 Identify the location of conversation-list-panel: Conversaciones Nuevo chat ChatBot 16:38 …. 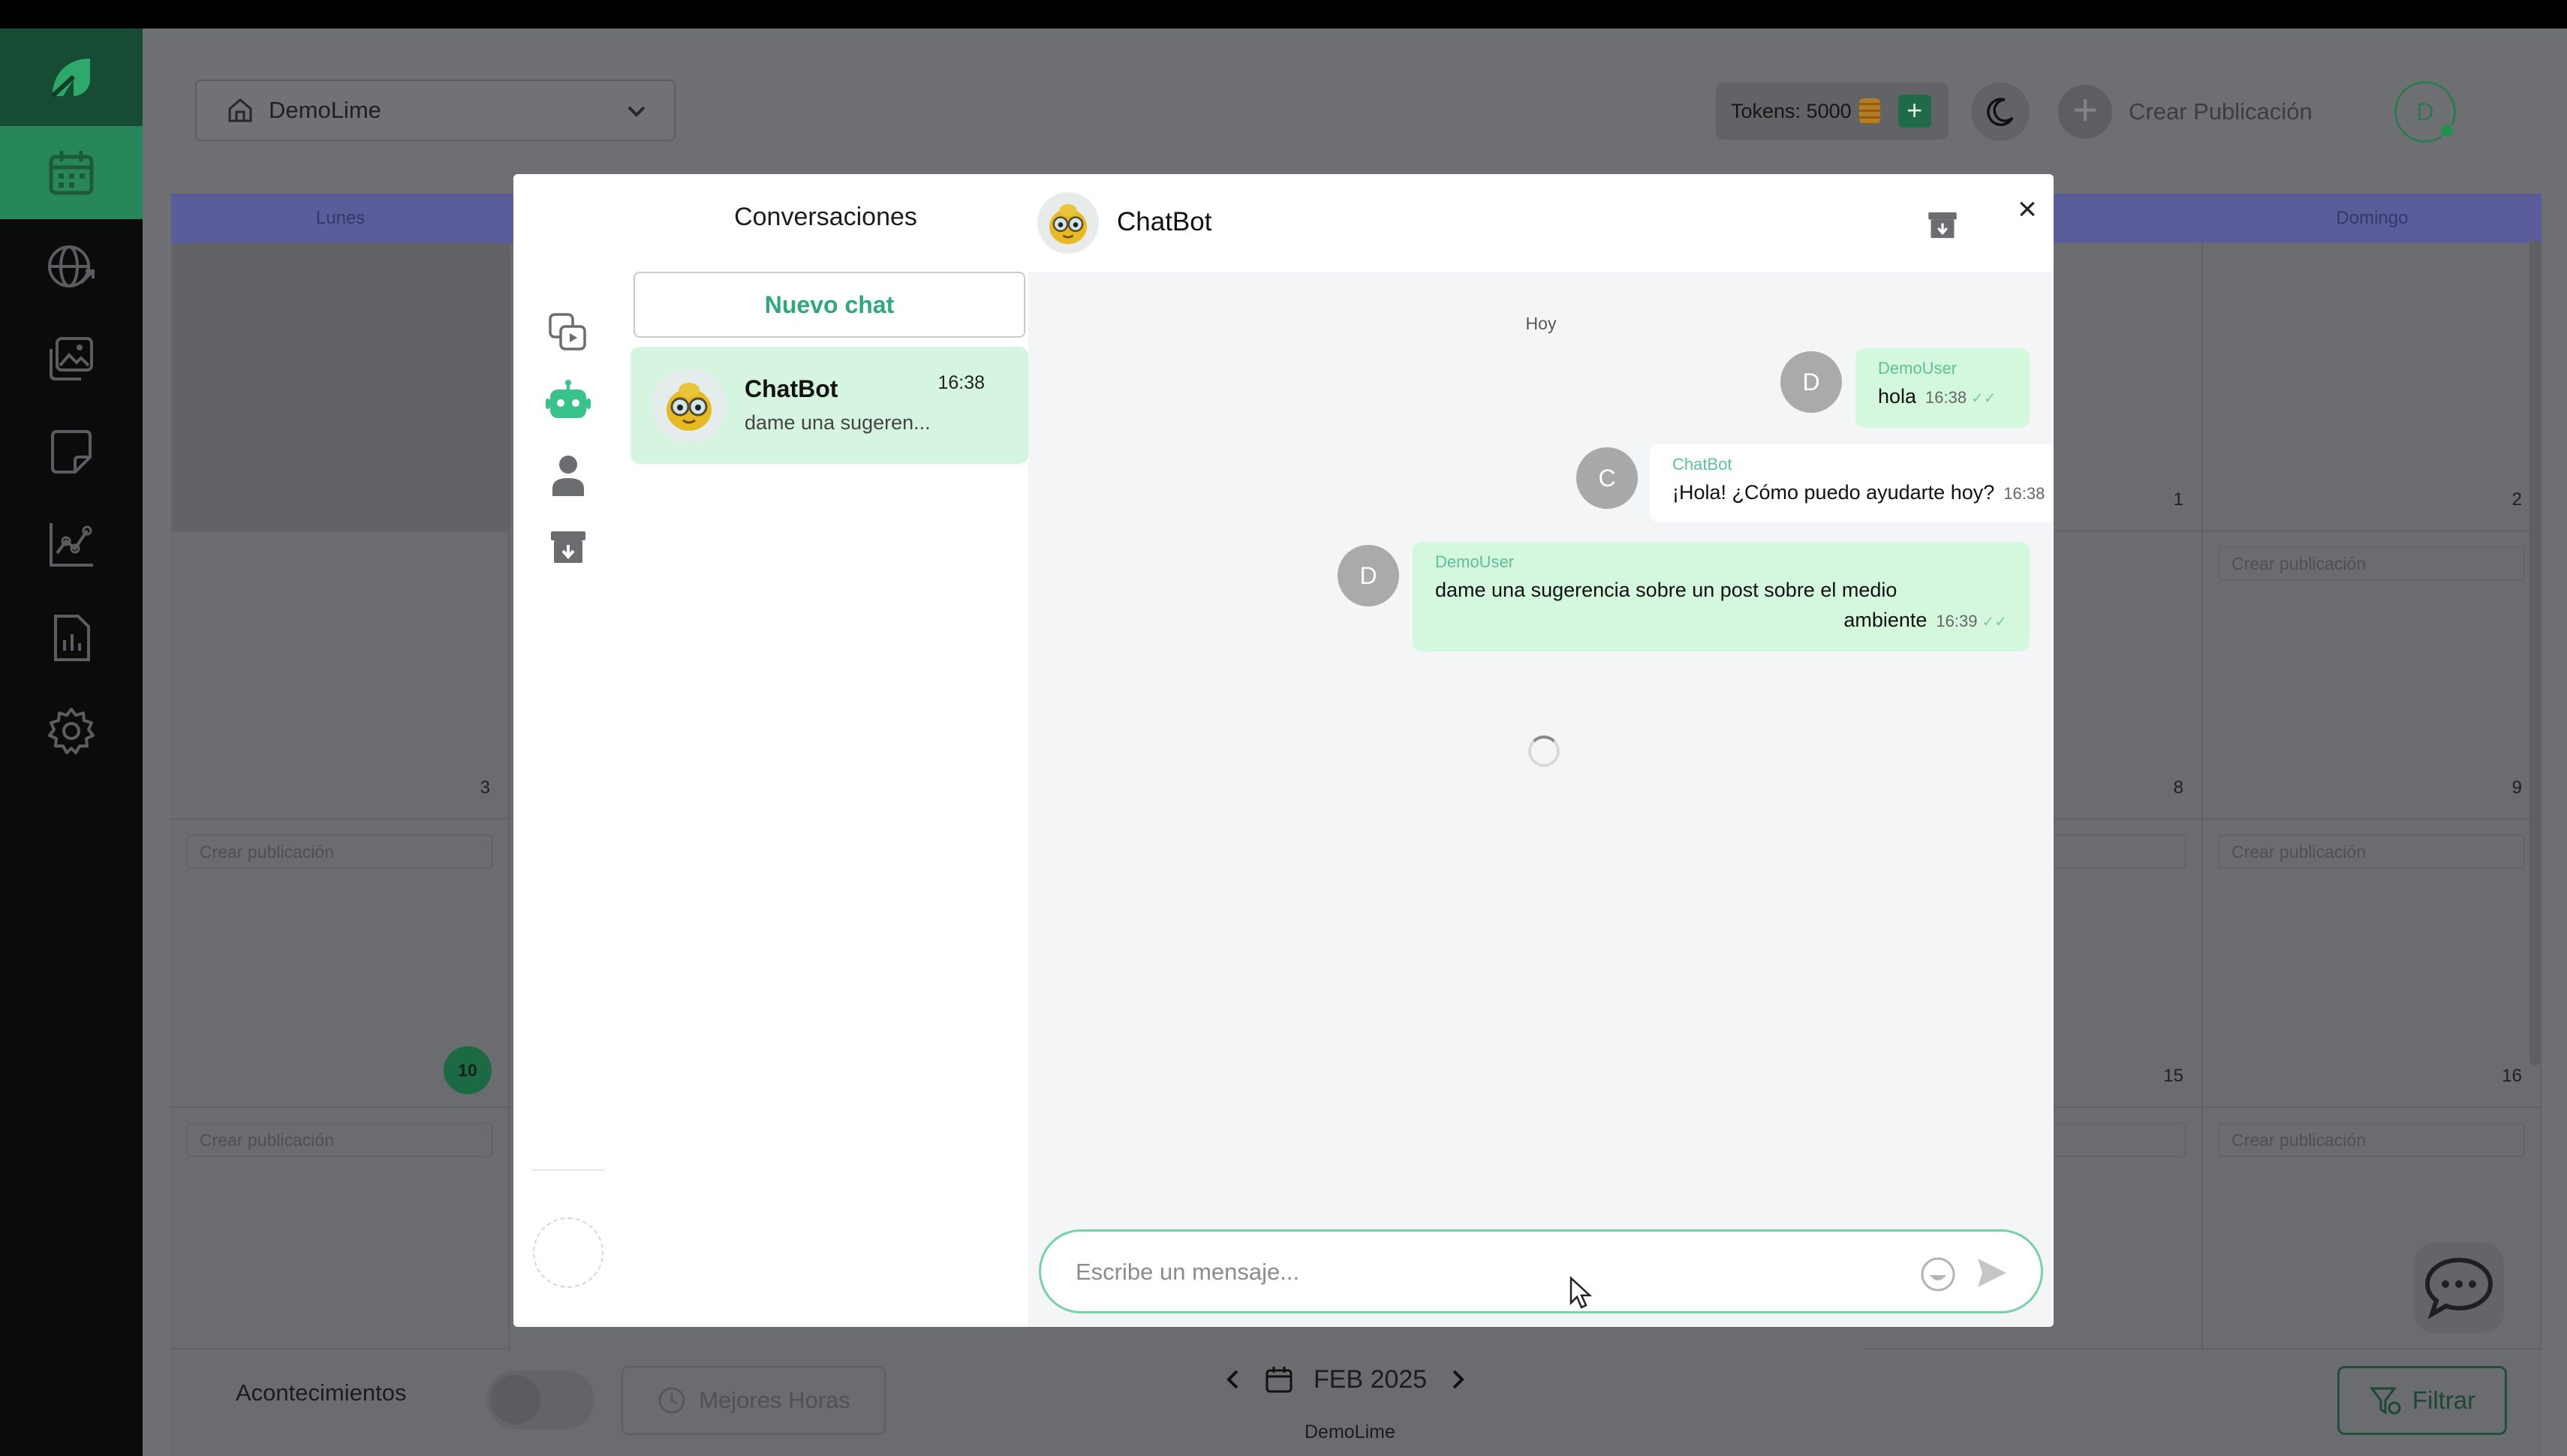
(825, 750).